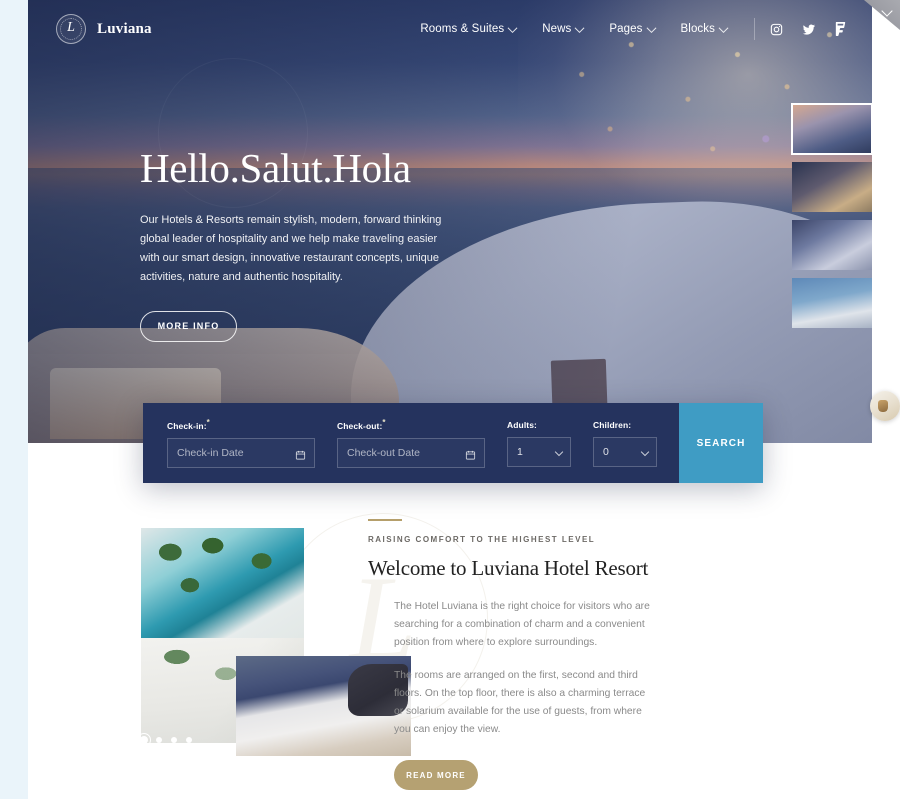  I want to click on adults-label: Adults:, so click(522, 424).